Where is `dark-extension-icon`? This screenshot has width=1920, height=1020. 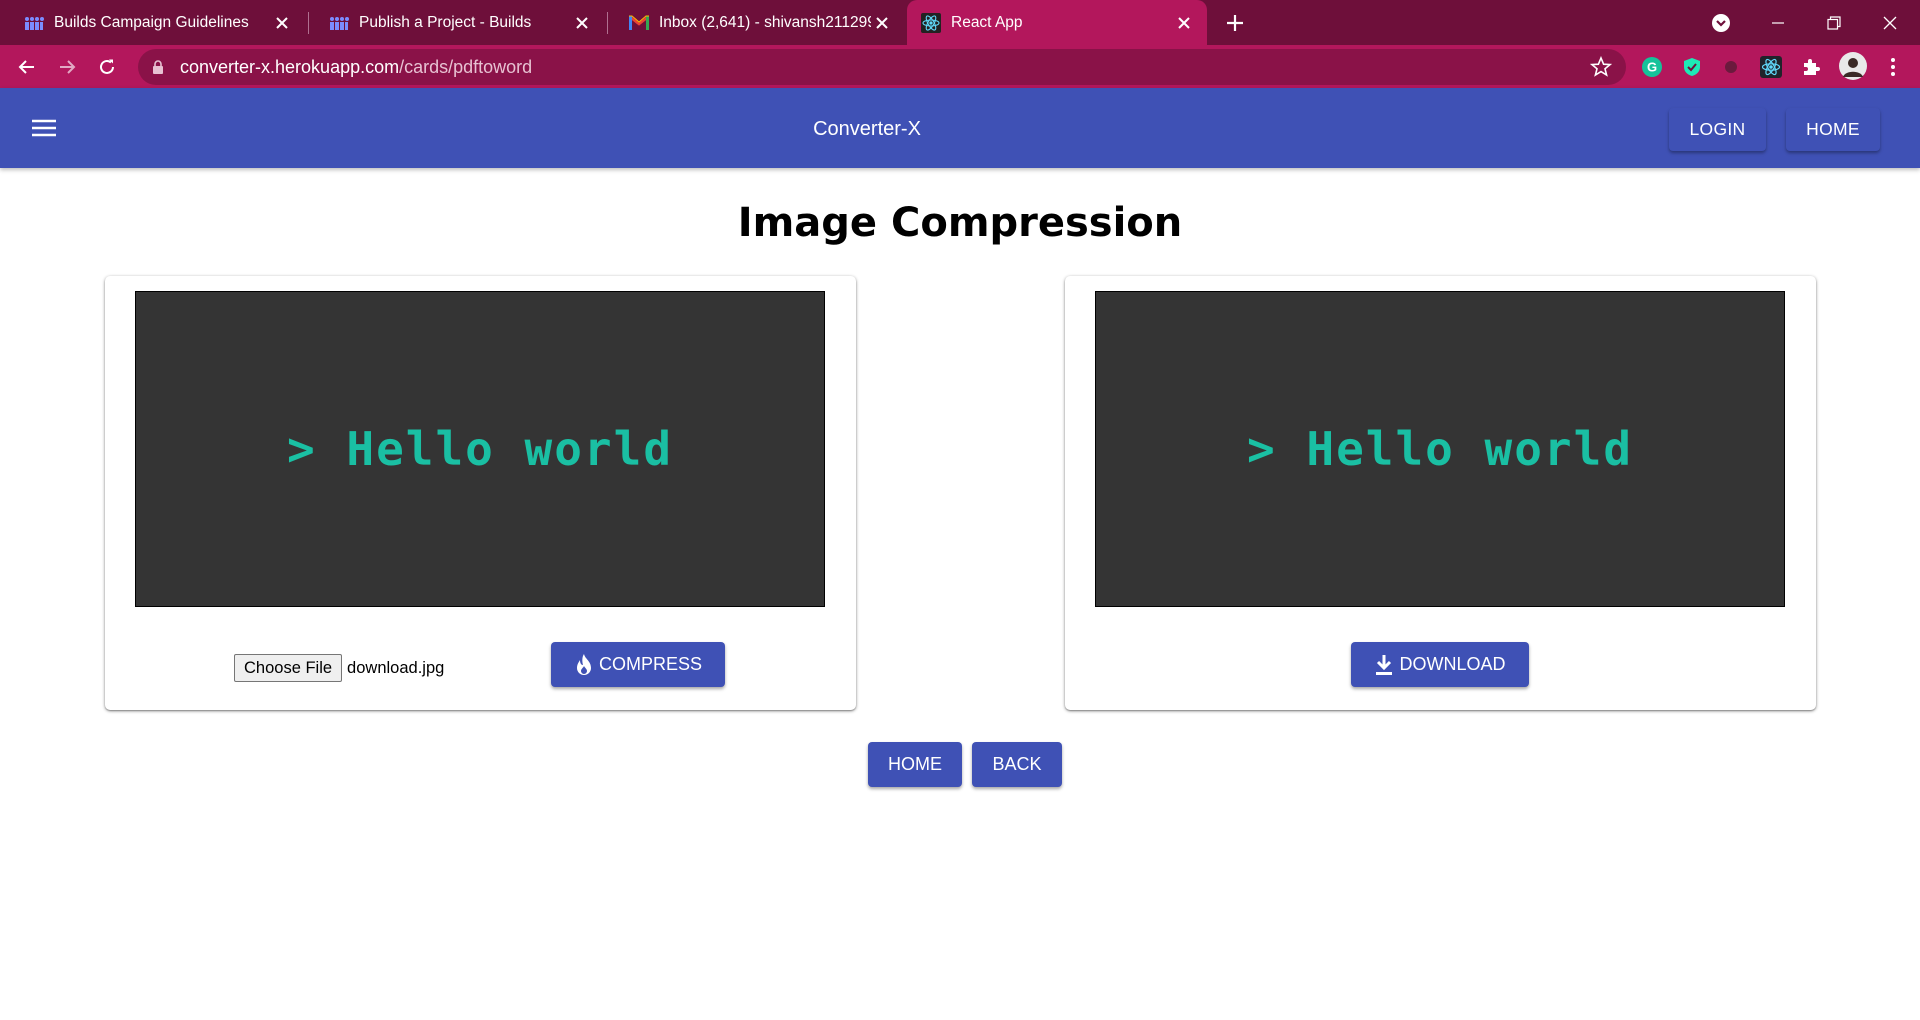 dark-extension-icon is located at coordinates (1731, 67).